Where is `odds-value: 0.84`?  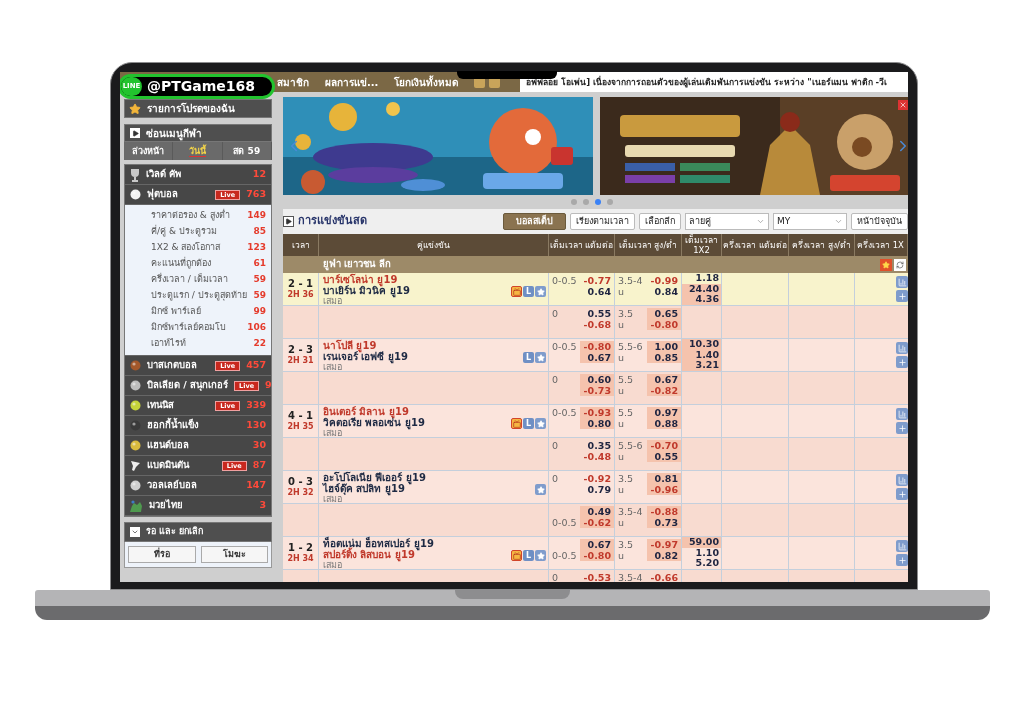
odds-value: 0.84 is located at coordinates (664, 291).